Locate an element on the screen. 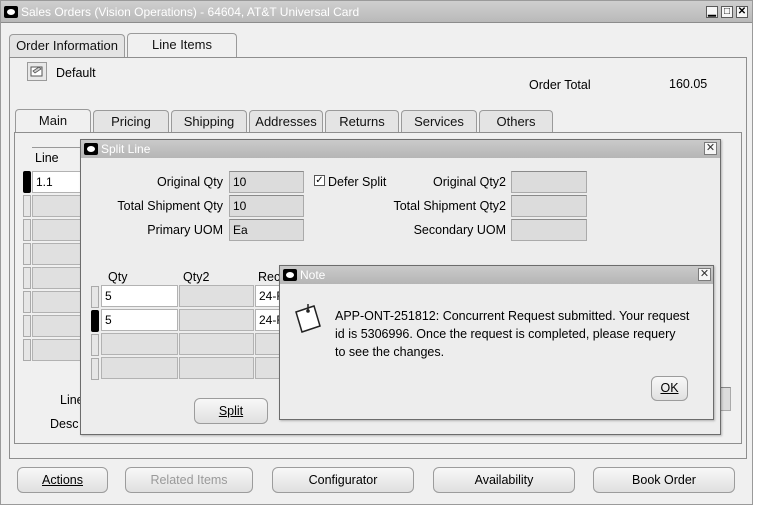 This screenshot has width=757, height=505. default-label: Default is located at coordinates (76, 73).